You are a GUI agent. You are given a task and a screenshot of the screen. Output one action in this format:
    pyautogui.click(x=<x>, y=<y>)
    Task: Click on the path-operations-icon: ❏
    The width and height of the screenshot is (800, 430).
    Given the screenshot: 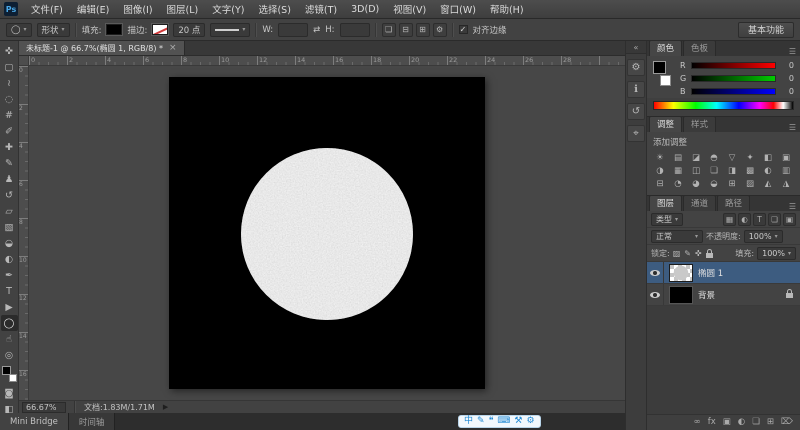 What is the action you would take?
    pyautogui.click(x=388, y=29)
    